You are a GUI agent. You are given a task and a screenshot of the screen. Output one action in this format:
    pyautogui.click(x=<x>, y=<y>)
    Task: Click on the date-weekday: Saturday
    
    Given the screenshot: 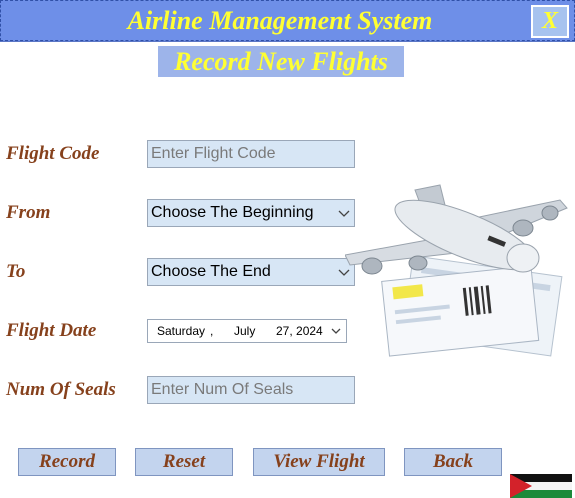 What is the action you would take?
    pyautogui.click(x=181, y=331)
    